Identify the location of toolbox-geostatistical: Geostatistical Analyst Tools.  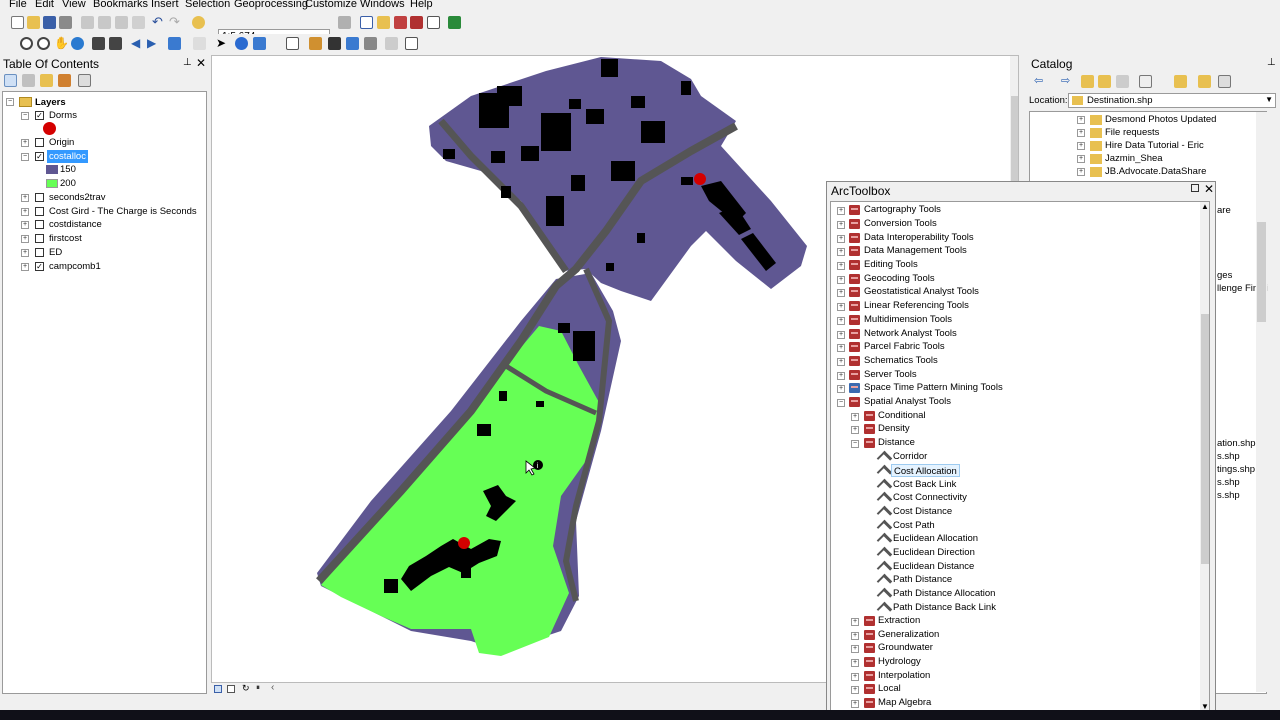
(921, 291).